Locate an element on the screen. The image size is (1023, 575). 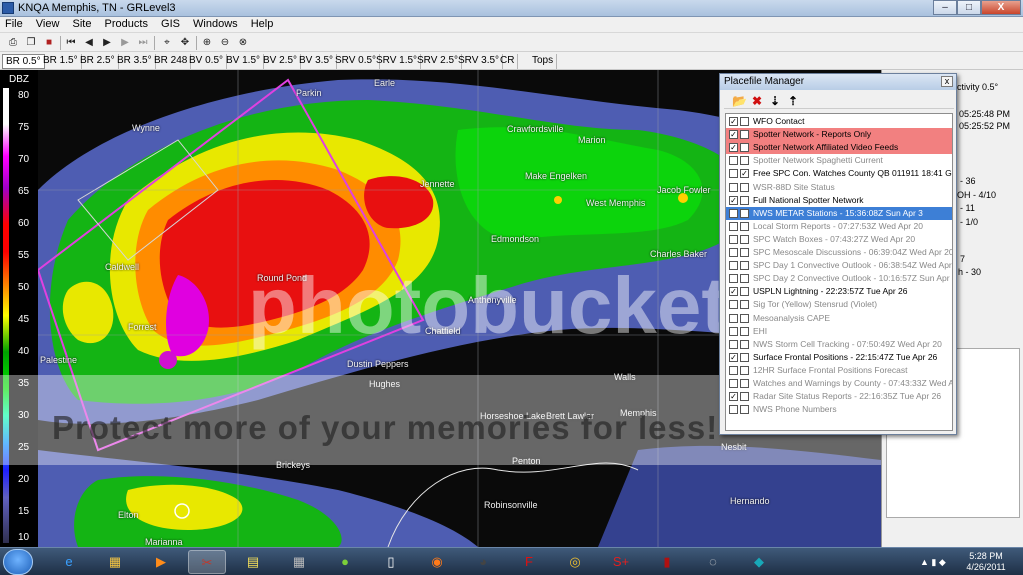
placefile-item: ✓ WFO Contact is located at coordinates (839, 121).